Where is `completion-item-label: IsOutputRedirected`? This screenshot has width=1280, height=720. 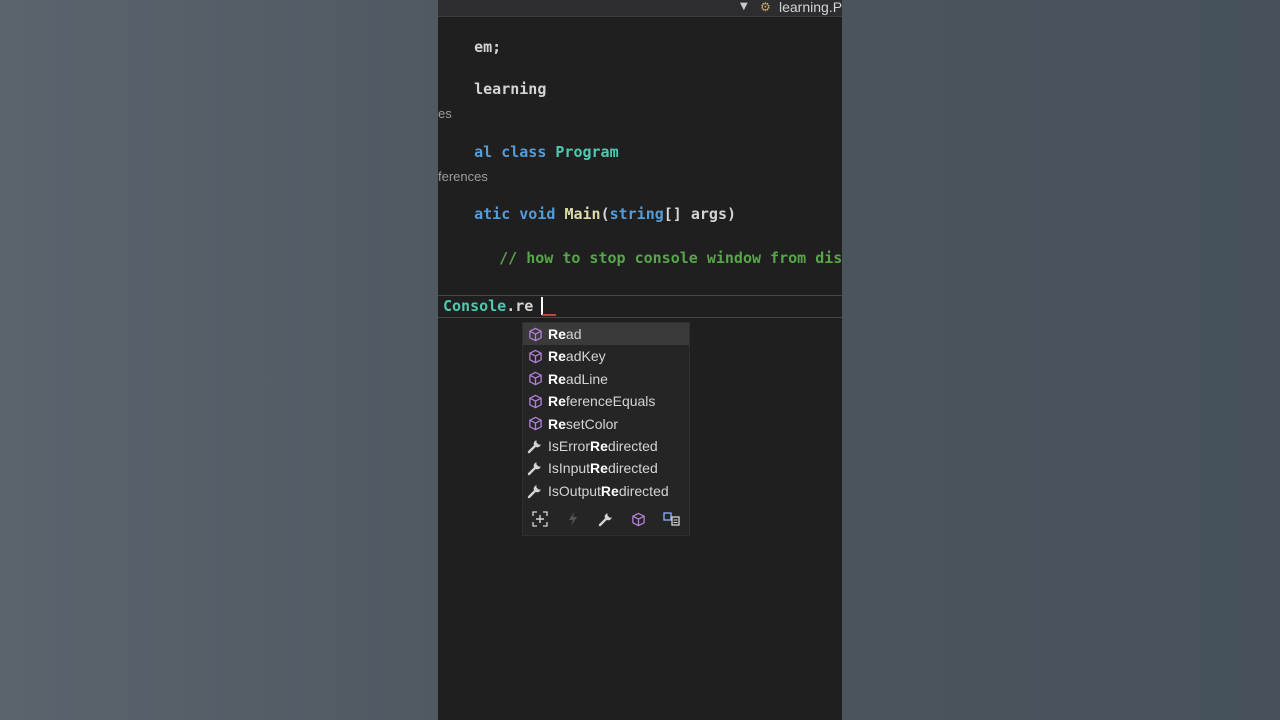 completion-item-label: IsOutputRedirected is located at coordinates (608, 490).